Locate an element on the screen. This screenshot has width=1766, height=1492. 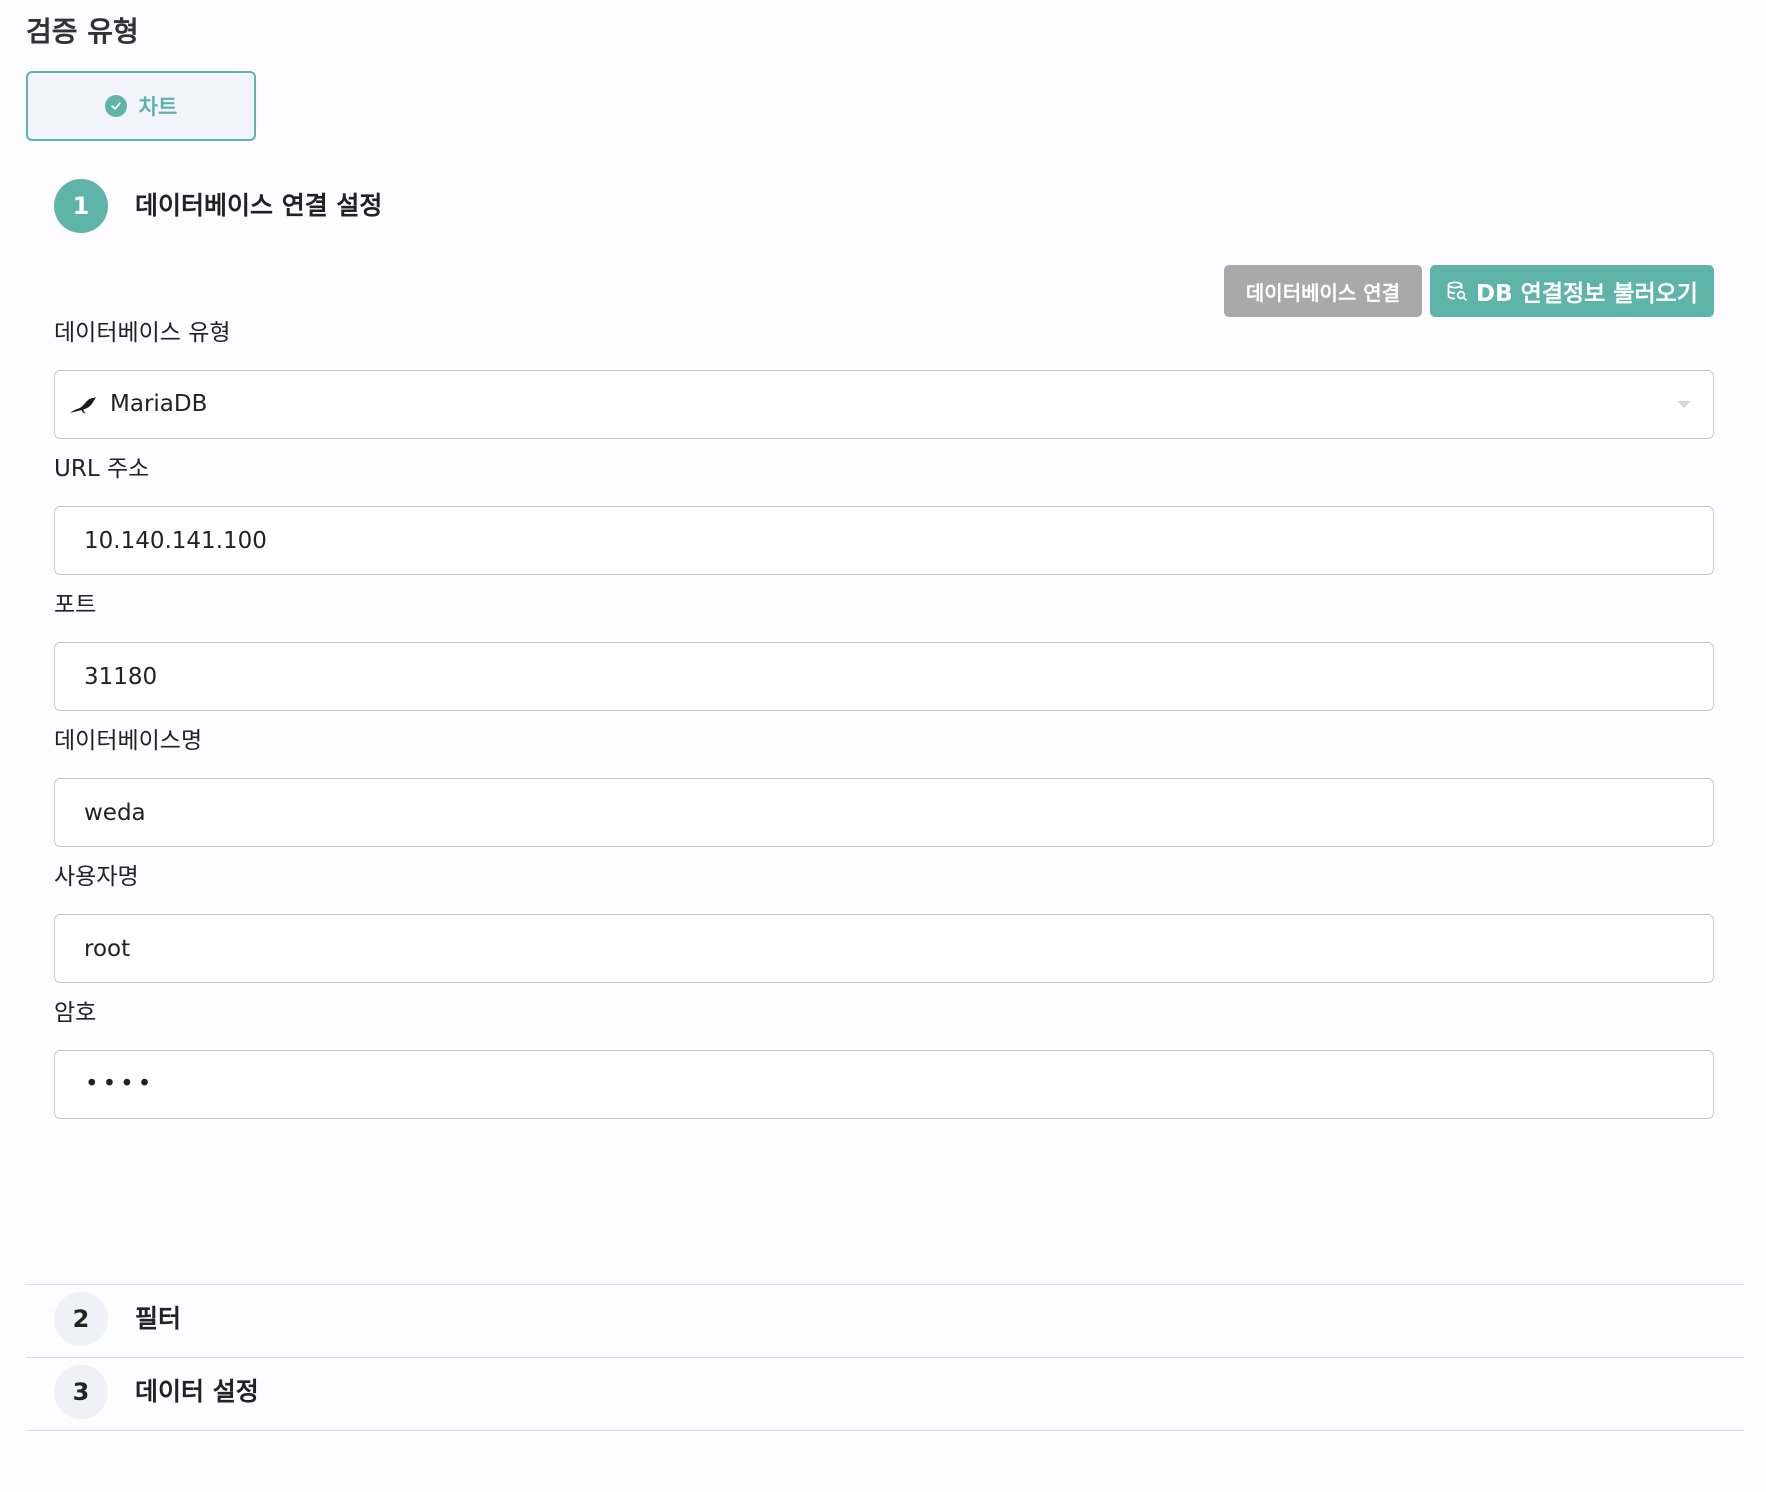
db-type-value: MariaDB is located at coordinates (159, 404).